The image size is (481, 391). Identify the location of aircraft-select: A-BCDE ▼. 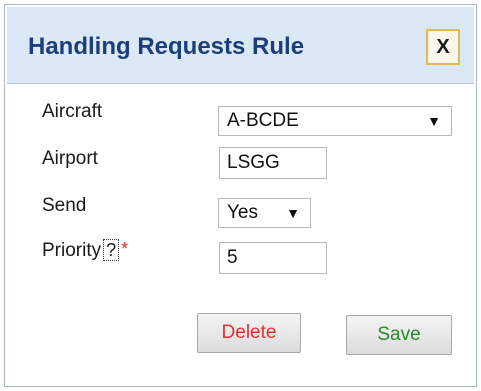
(335, 121).